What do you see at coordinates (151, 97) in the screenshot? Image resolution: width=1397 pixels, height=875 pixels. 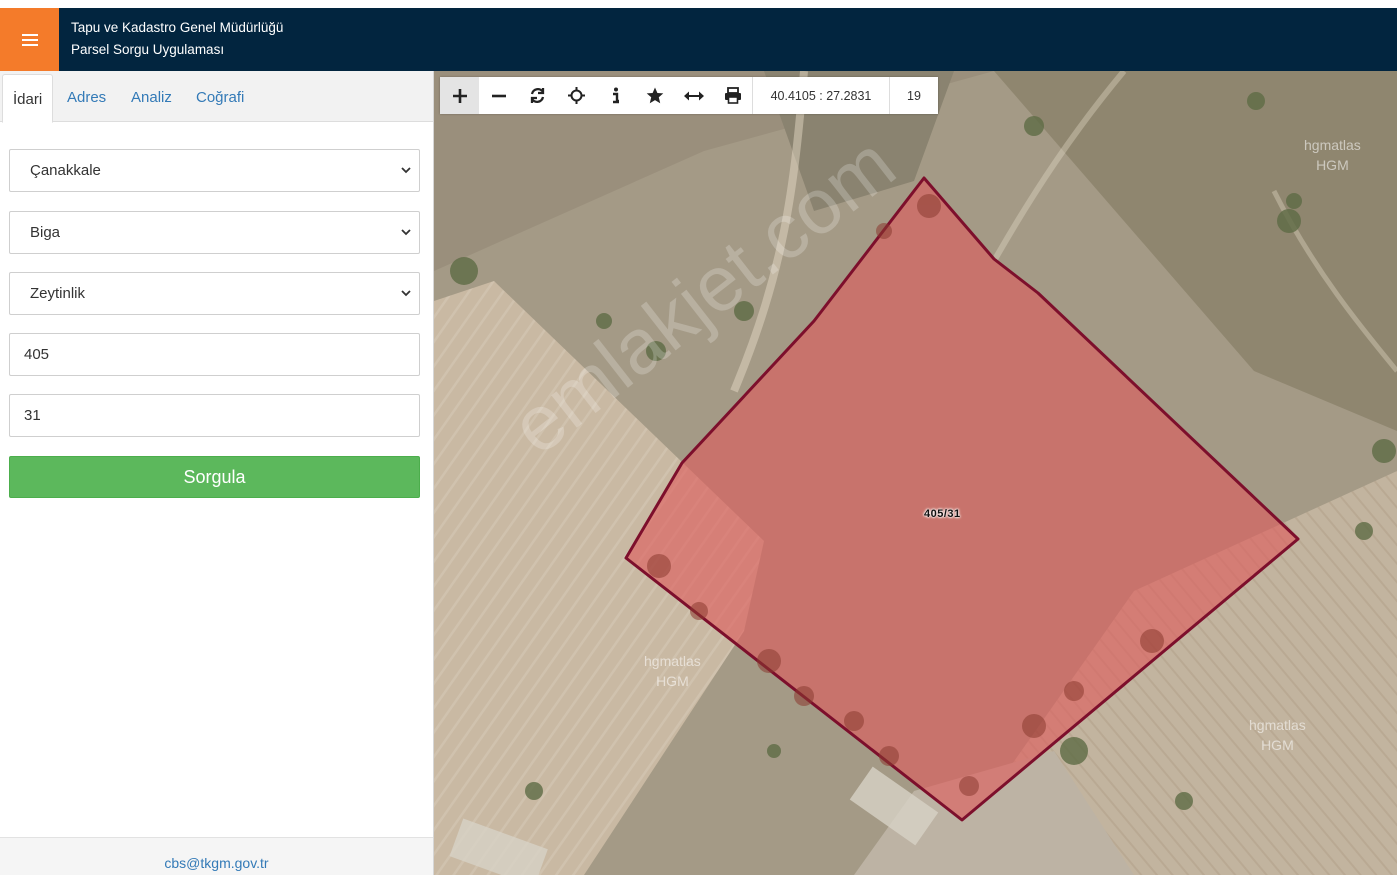 I see `tab-analiz: Analiz` at bounding box center [151, 97].